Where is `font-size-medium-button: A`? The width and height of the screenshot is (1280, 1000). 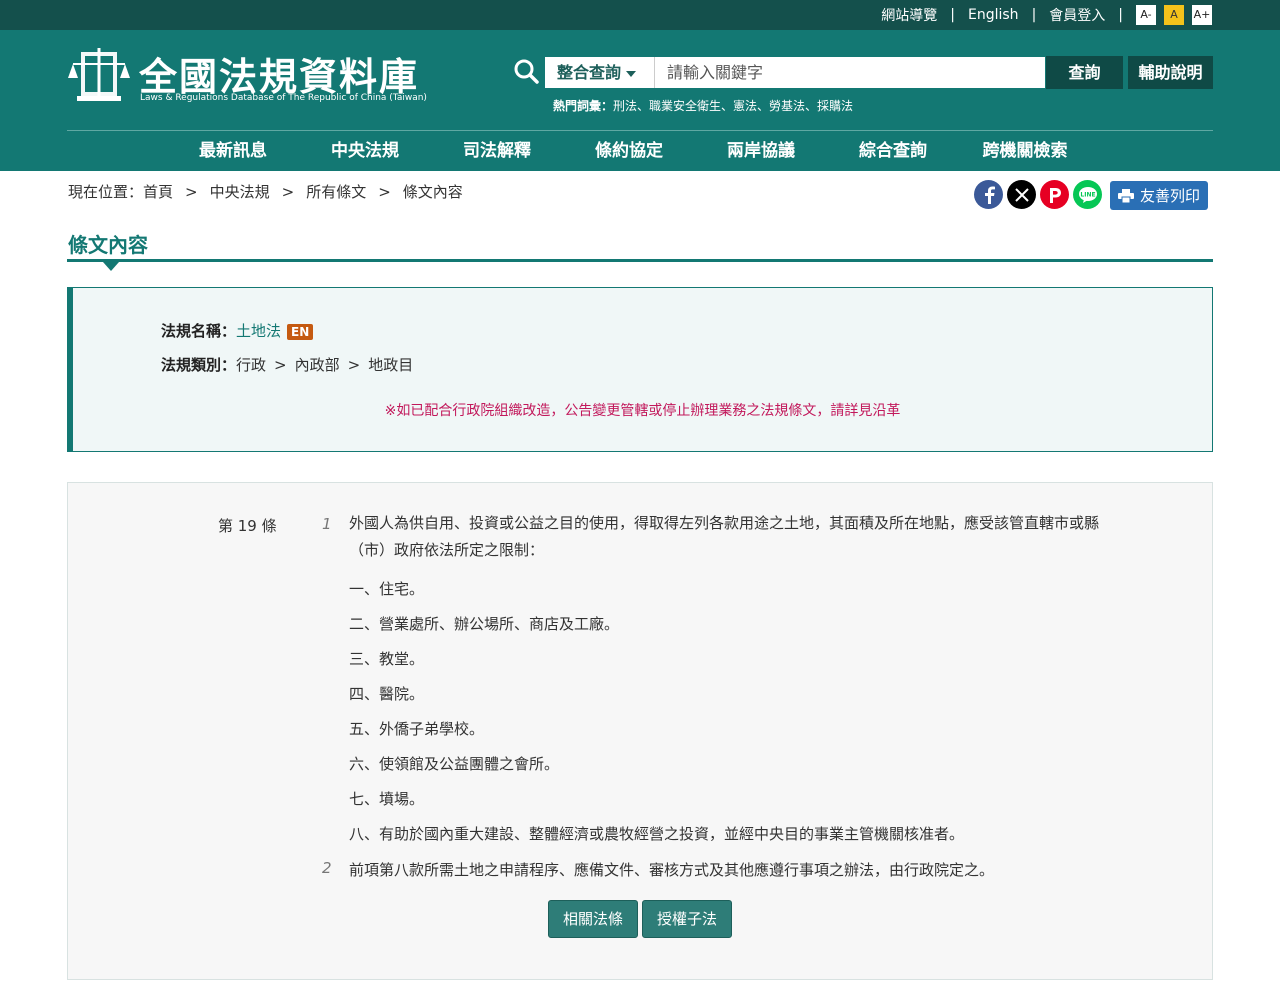 font-size-medium-button: A is located at coordinates (1174, 15).